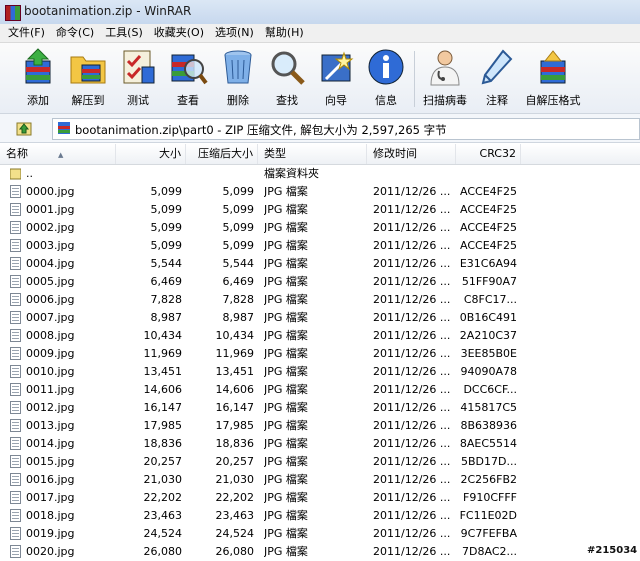 The height and width of the screenshot is (561, 640). Describe the element at coordinates (235, 353) in the screenshot. I see `file-packed-size: 11,969` at that location.